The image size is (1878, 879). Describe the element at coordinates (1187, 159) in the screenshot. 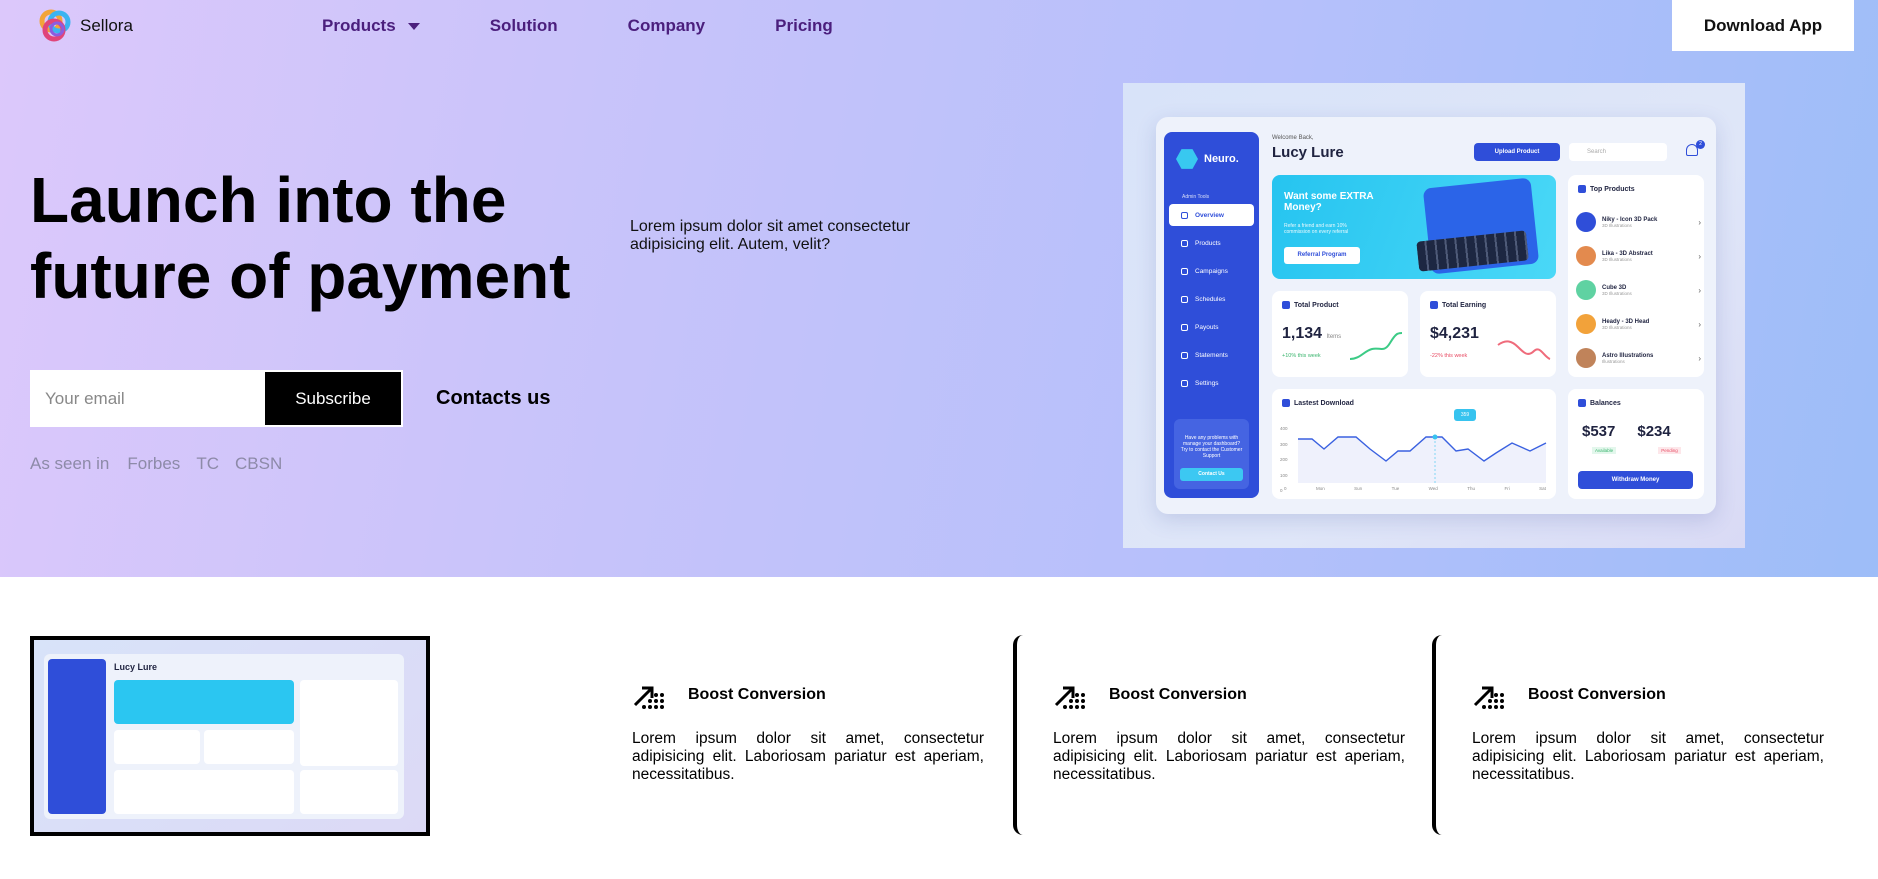

I see `hexagon-logo-icon` at that location.